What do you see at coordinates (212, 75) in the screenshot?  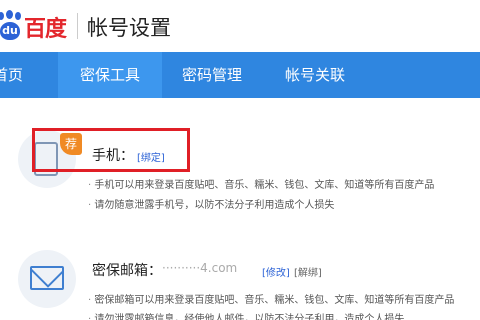 I see `tab-password-management: 密码管理` at bounding box center [212, 75].